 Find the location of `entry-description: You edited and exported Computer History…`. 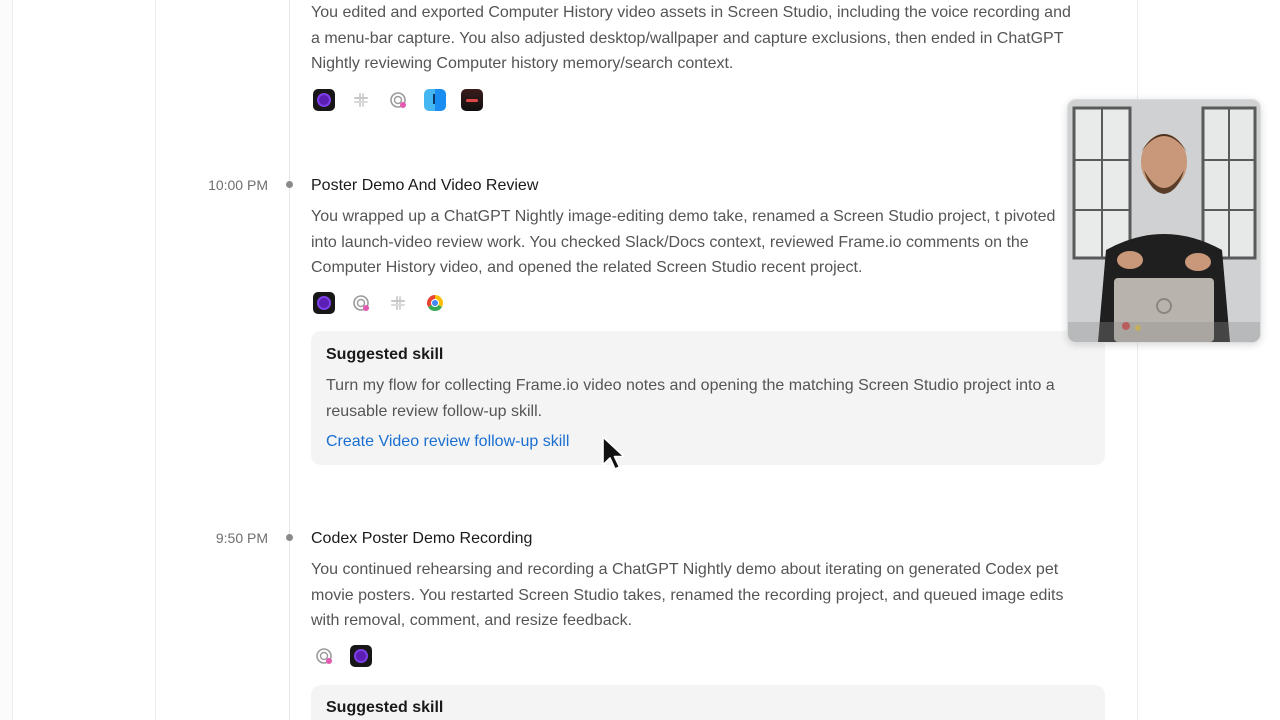

entry-description: You edited and exported Computer History… is located at coordinates (691, 38).